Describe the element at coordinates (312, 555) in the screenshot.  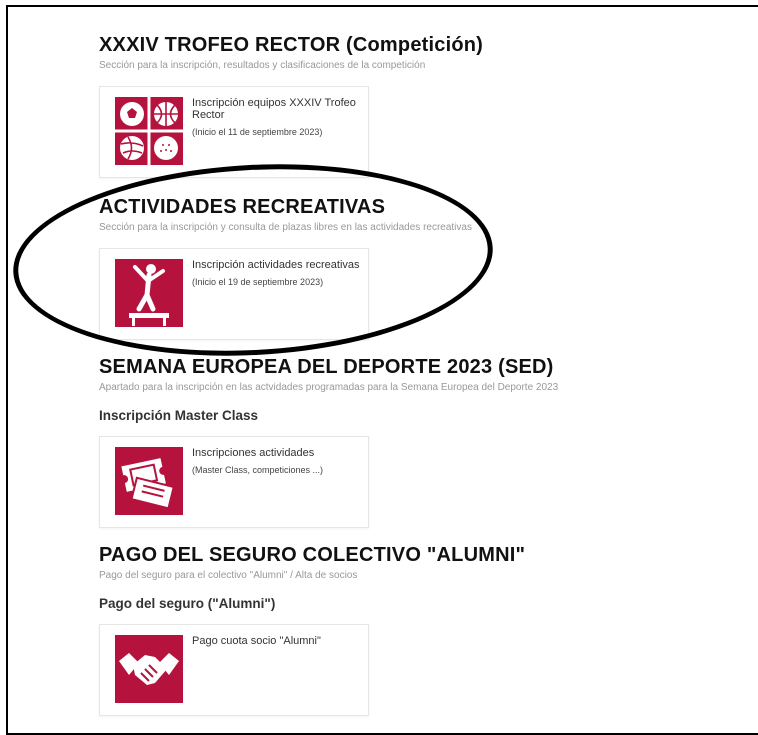
I see `section-title: PAGO DEL SEGURO COLECTIVO "ALUMNI"` at that location.